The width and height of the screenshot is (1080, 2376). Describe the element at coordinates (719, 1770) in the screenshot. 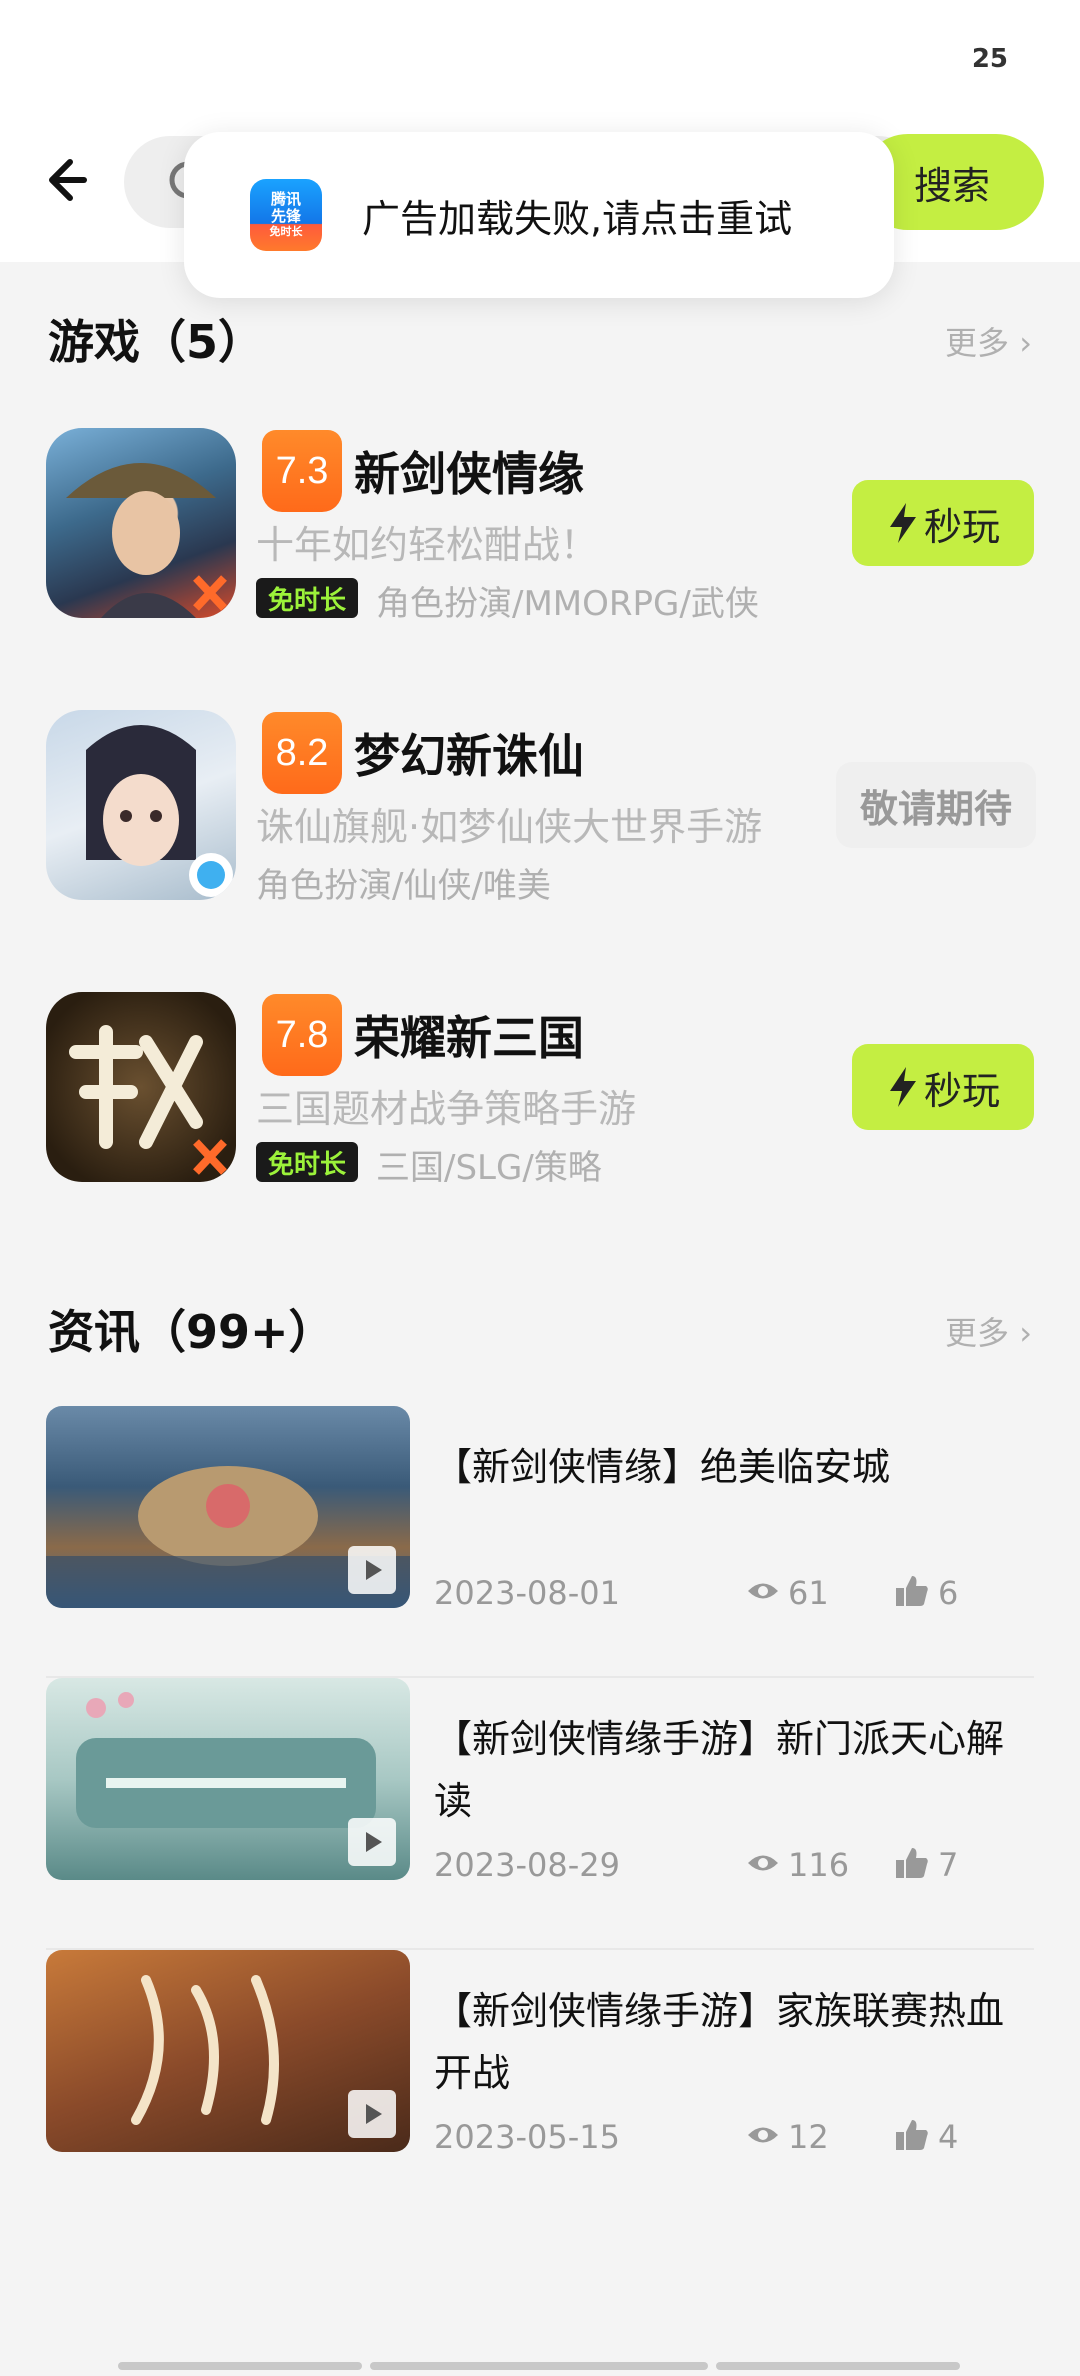

I see `news-title: 【新剑侠情缘手游】新门派天心解读` at that location.